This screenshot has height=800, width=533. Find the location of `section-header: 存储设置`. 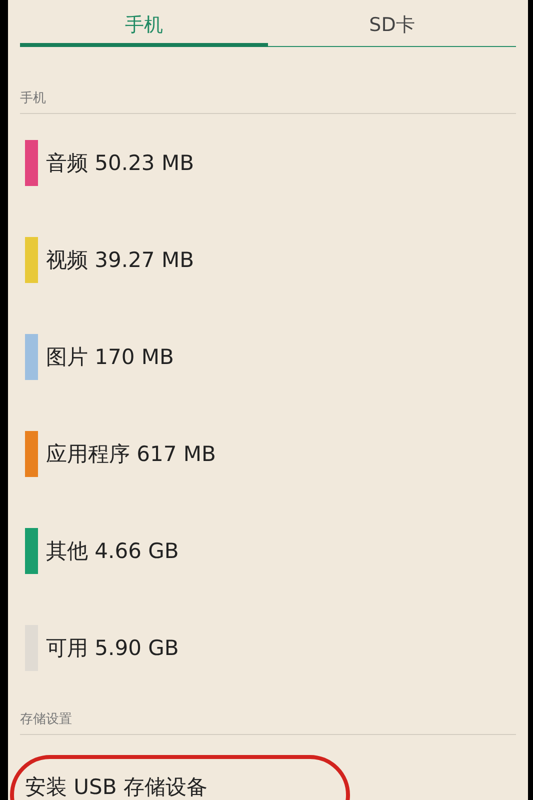

section-header: 存储设置 is located at coordinates (268, 722).